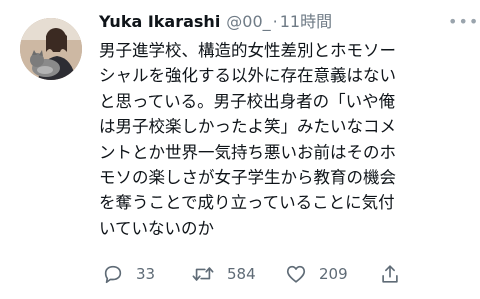 This screenshot has width=480, height=299. Describe the element at coordinates (128, 274) in the screenshot. I see `reply-button: 33` at that location.